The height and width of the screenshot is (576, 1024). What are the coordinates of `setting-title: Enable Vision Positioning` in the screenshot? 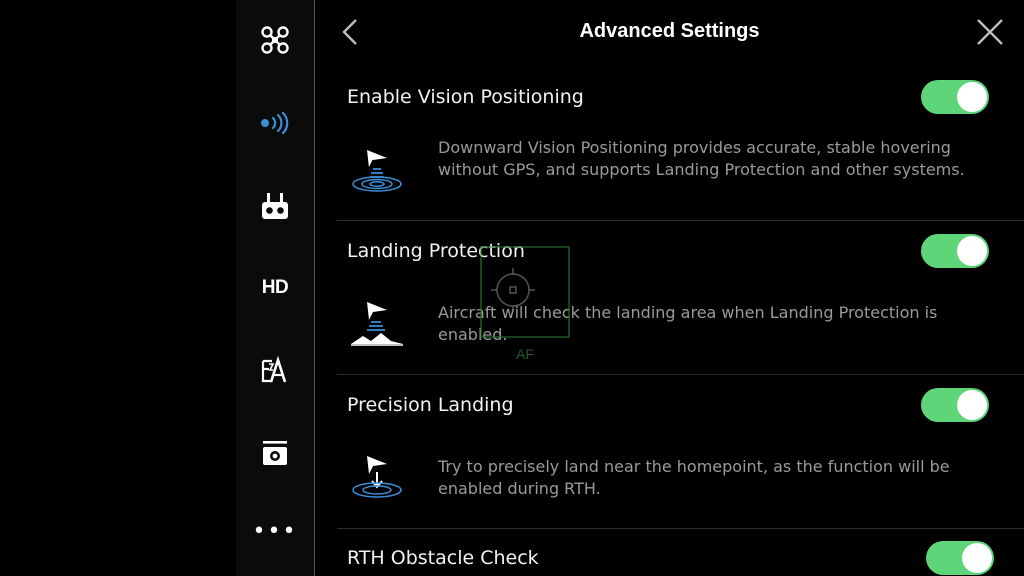 It's located at (465, 97).